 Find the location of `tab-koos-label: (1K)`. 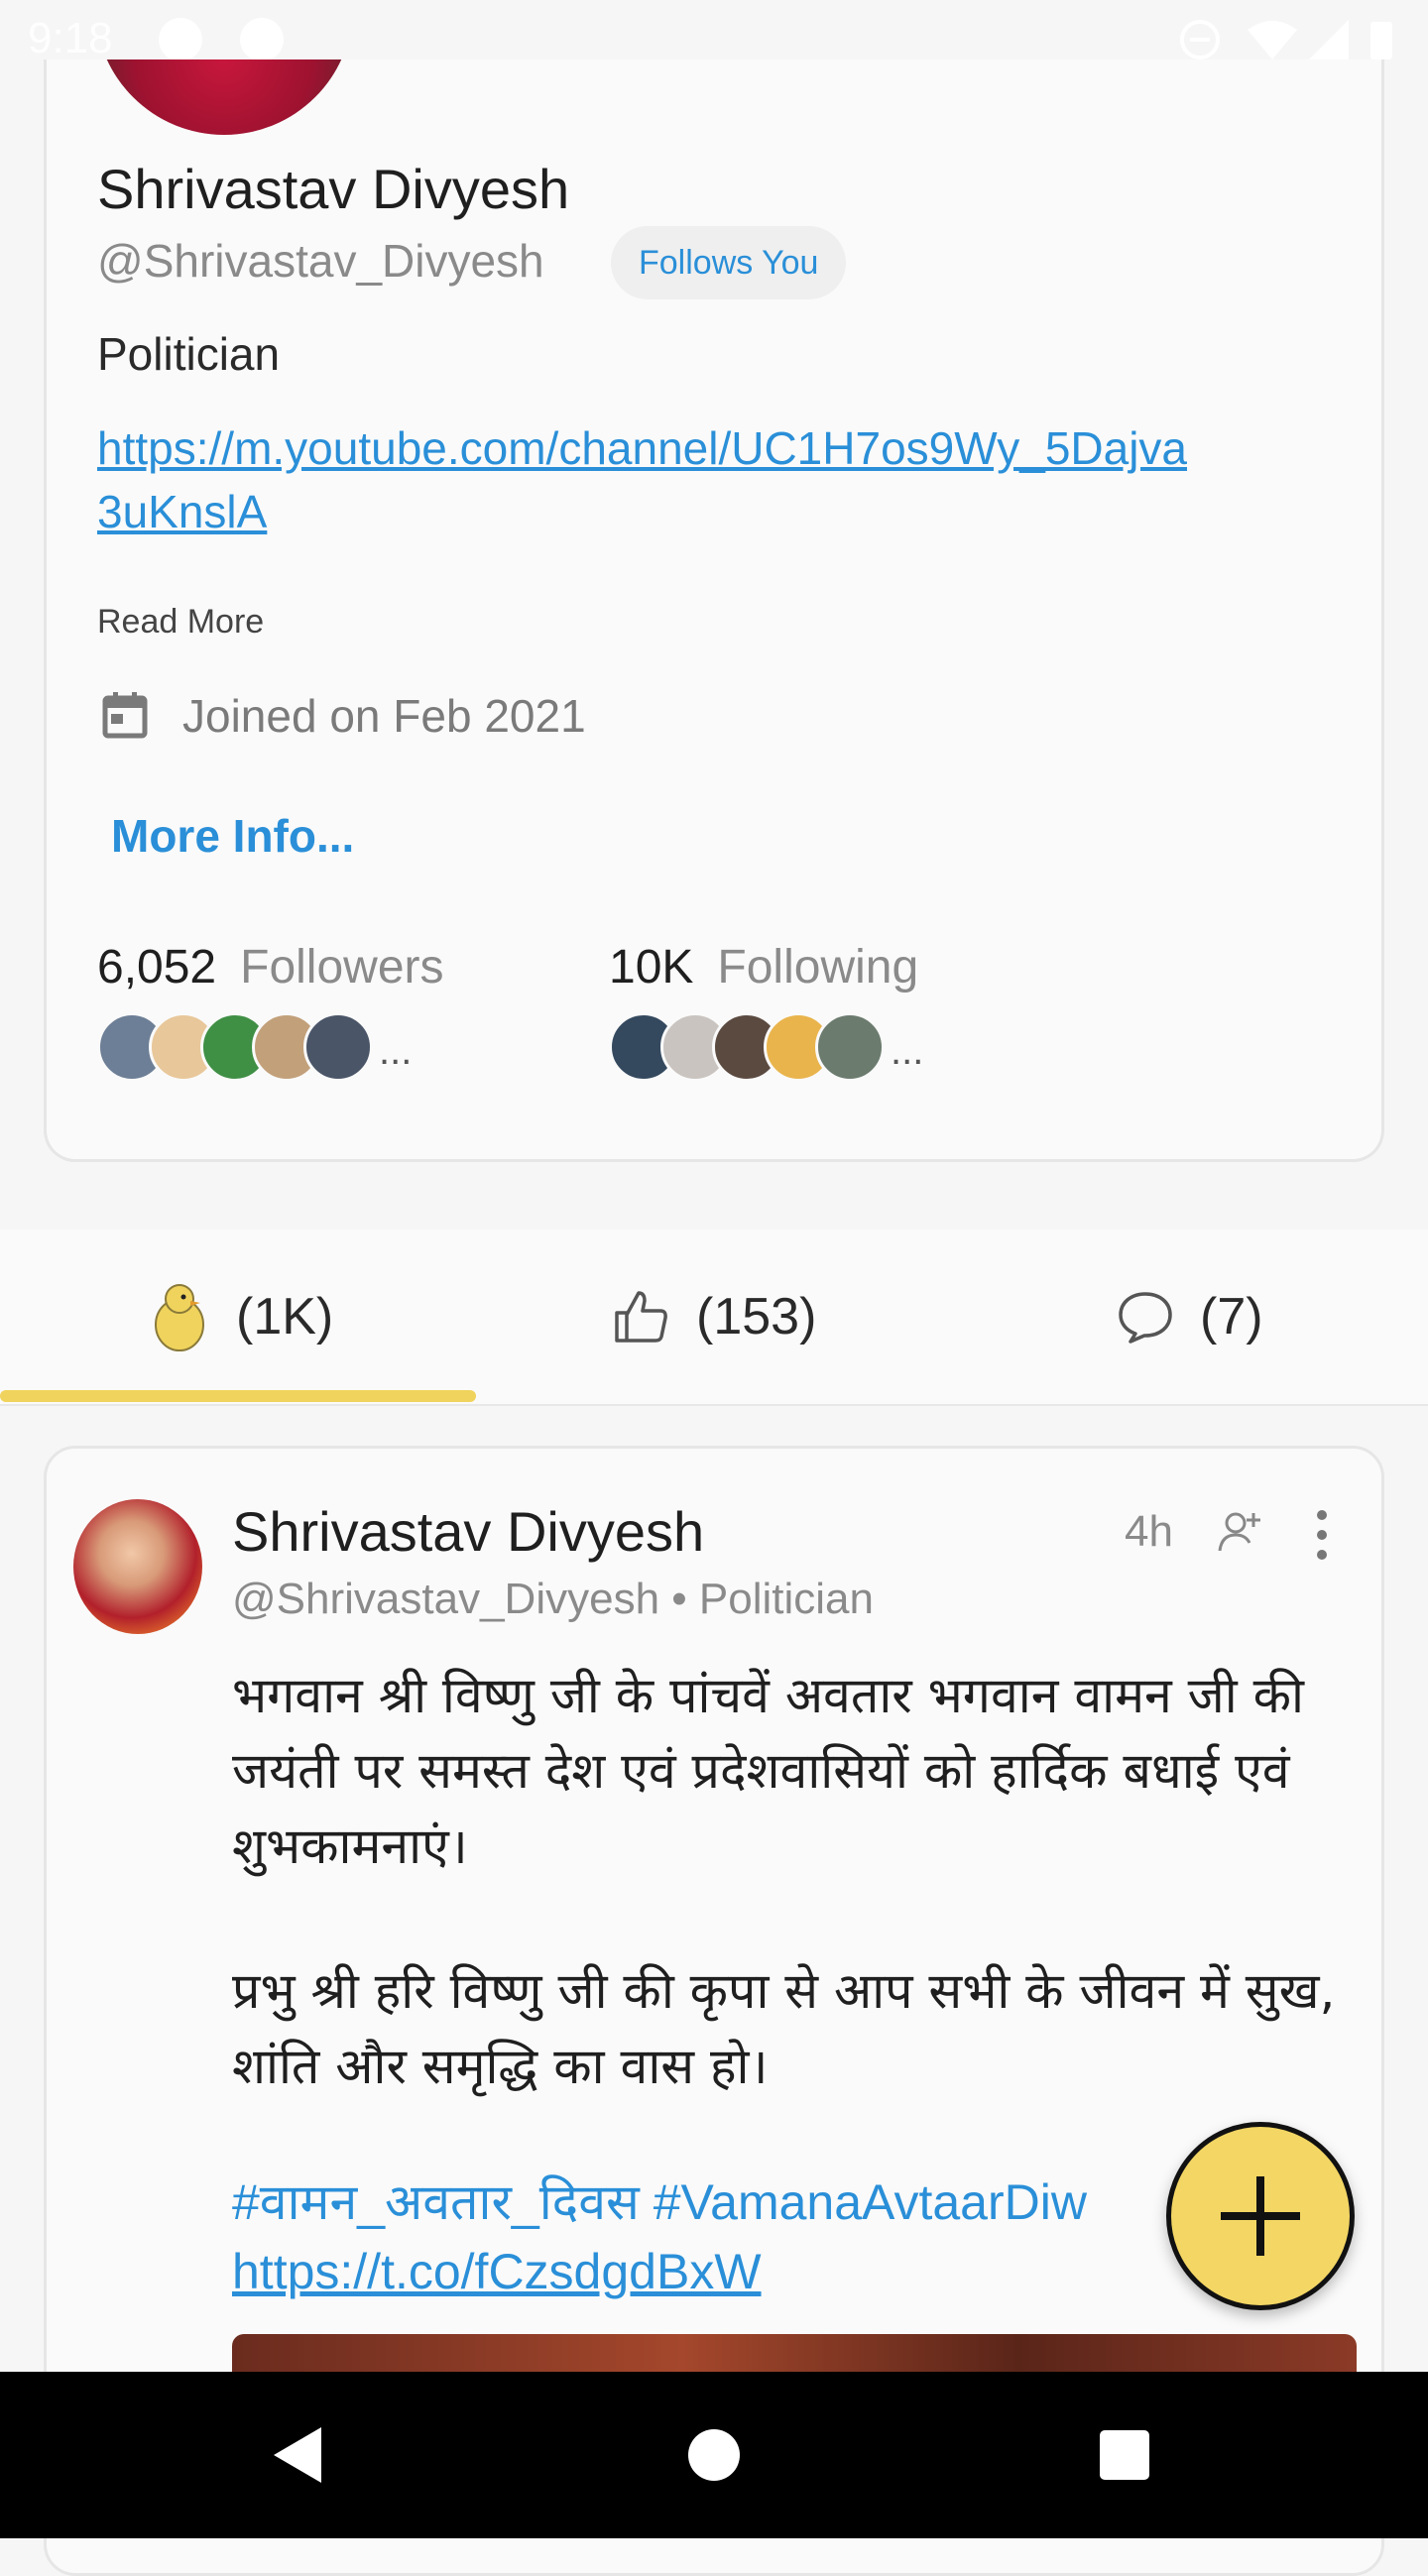

tab-koos-label: (1K) is located at coordinates (285, 1317).